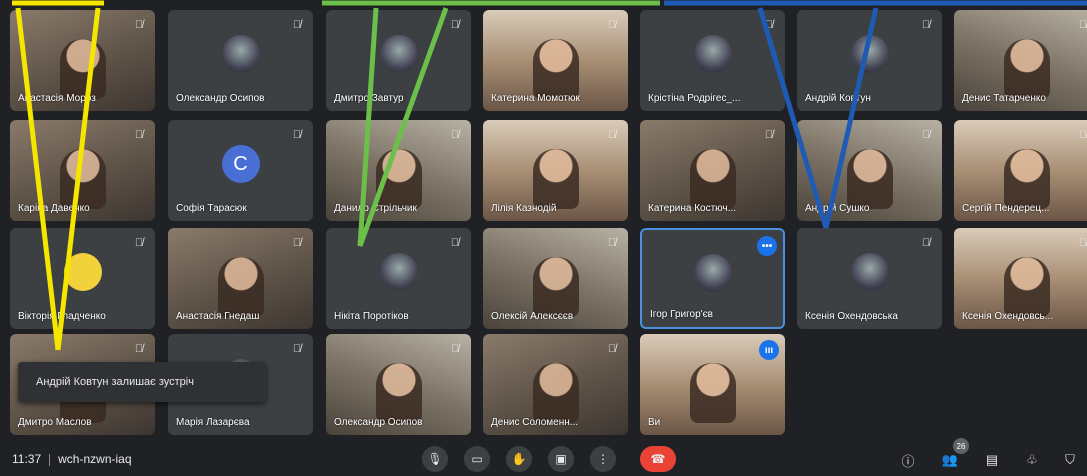 Image resolution: width=1087 pixels, height=476 pixels. What do you see at coordinates (54, 208) in the screenshot?
I see `participant-name: Каріна Давенко` at bounding box center [54, 208].